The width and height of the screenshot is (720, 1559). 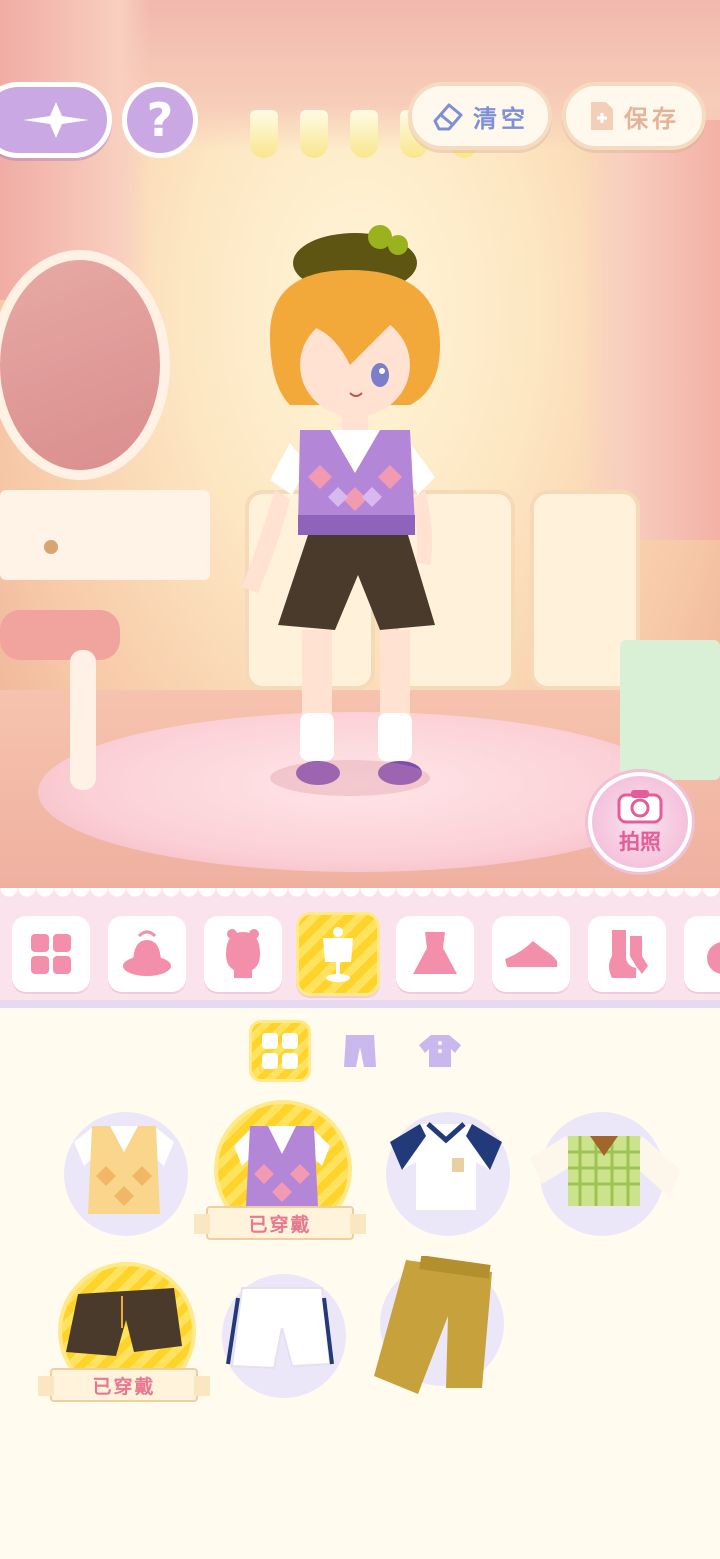 I want to click on filter-bottoms, so click(x=360, y=1051).